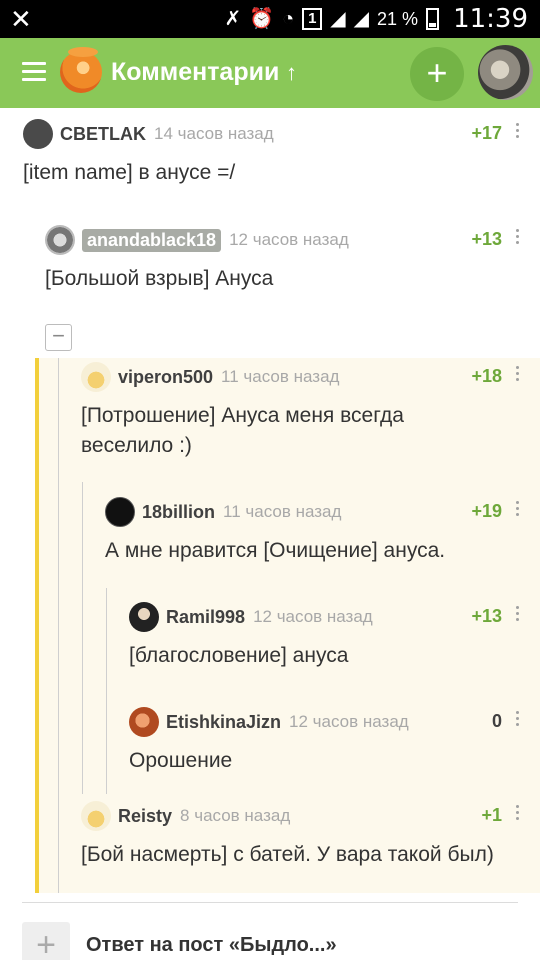 This screenshot has width=540, height=960. I want to click on arrow-up-icon: ↑, so click(291, 73).